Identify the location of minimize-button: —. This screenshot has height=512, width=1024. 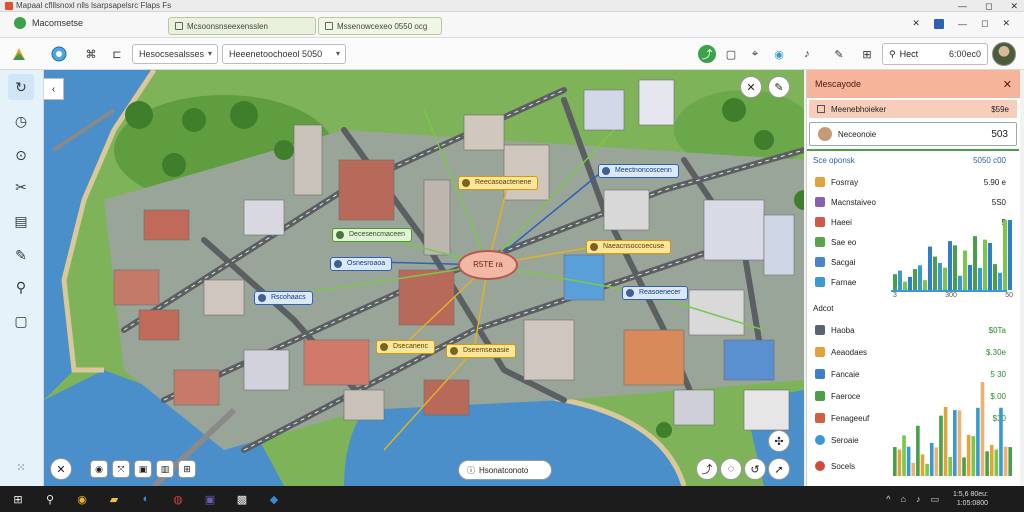
(962, 6).